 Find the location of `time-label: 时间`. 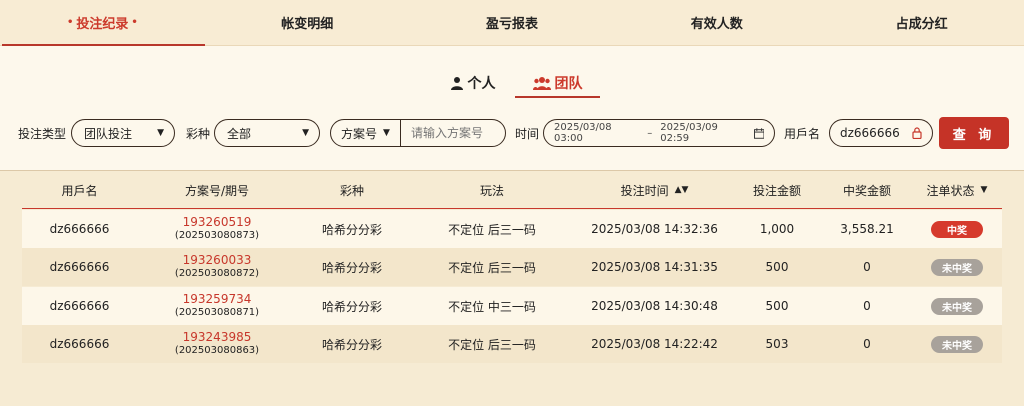

time-label: 时间 is located at coordinates (527, 134).